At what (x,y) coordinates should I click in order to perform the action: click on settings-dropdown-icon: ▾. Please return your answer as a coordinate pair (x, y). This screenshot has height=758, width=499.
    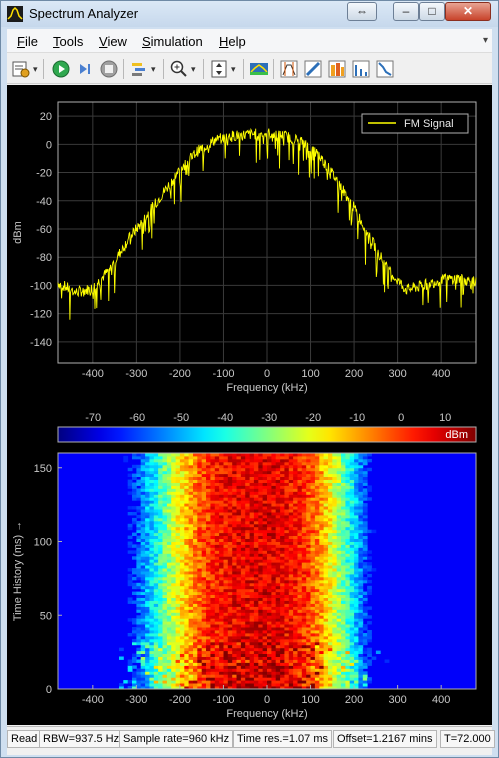
    Looking at the image, I should click on (35, 69).